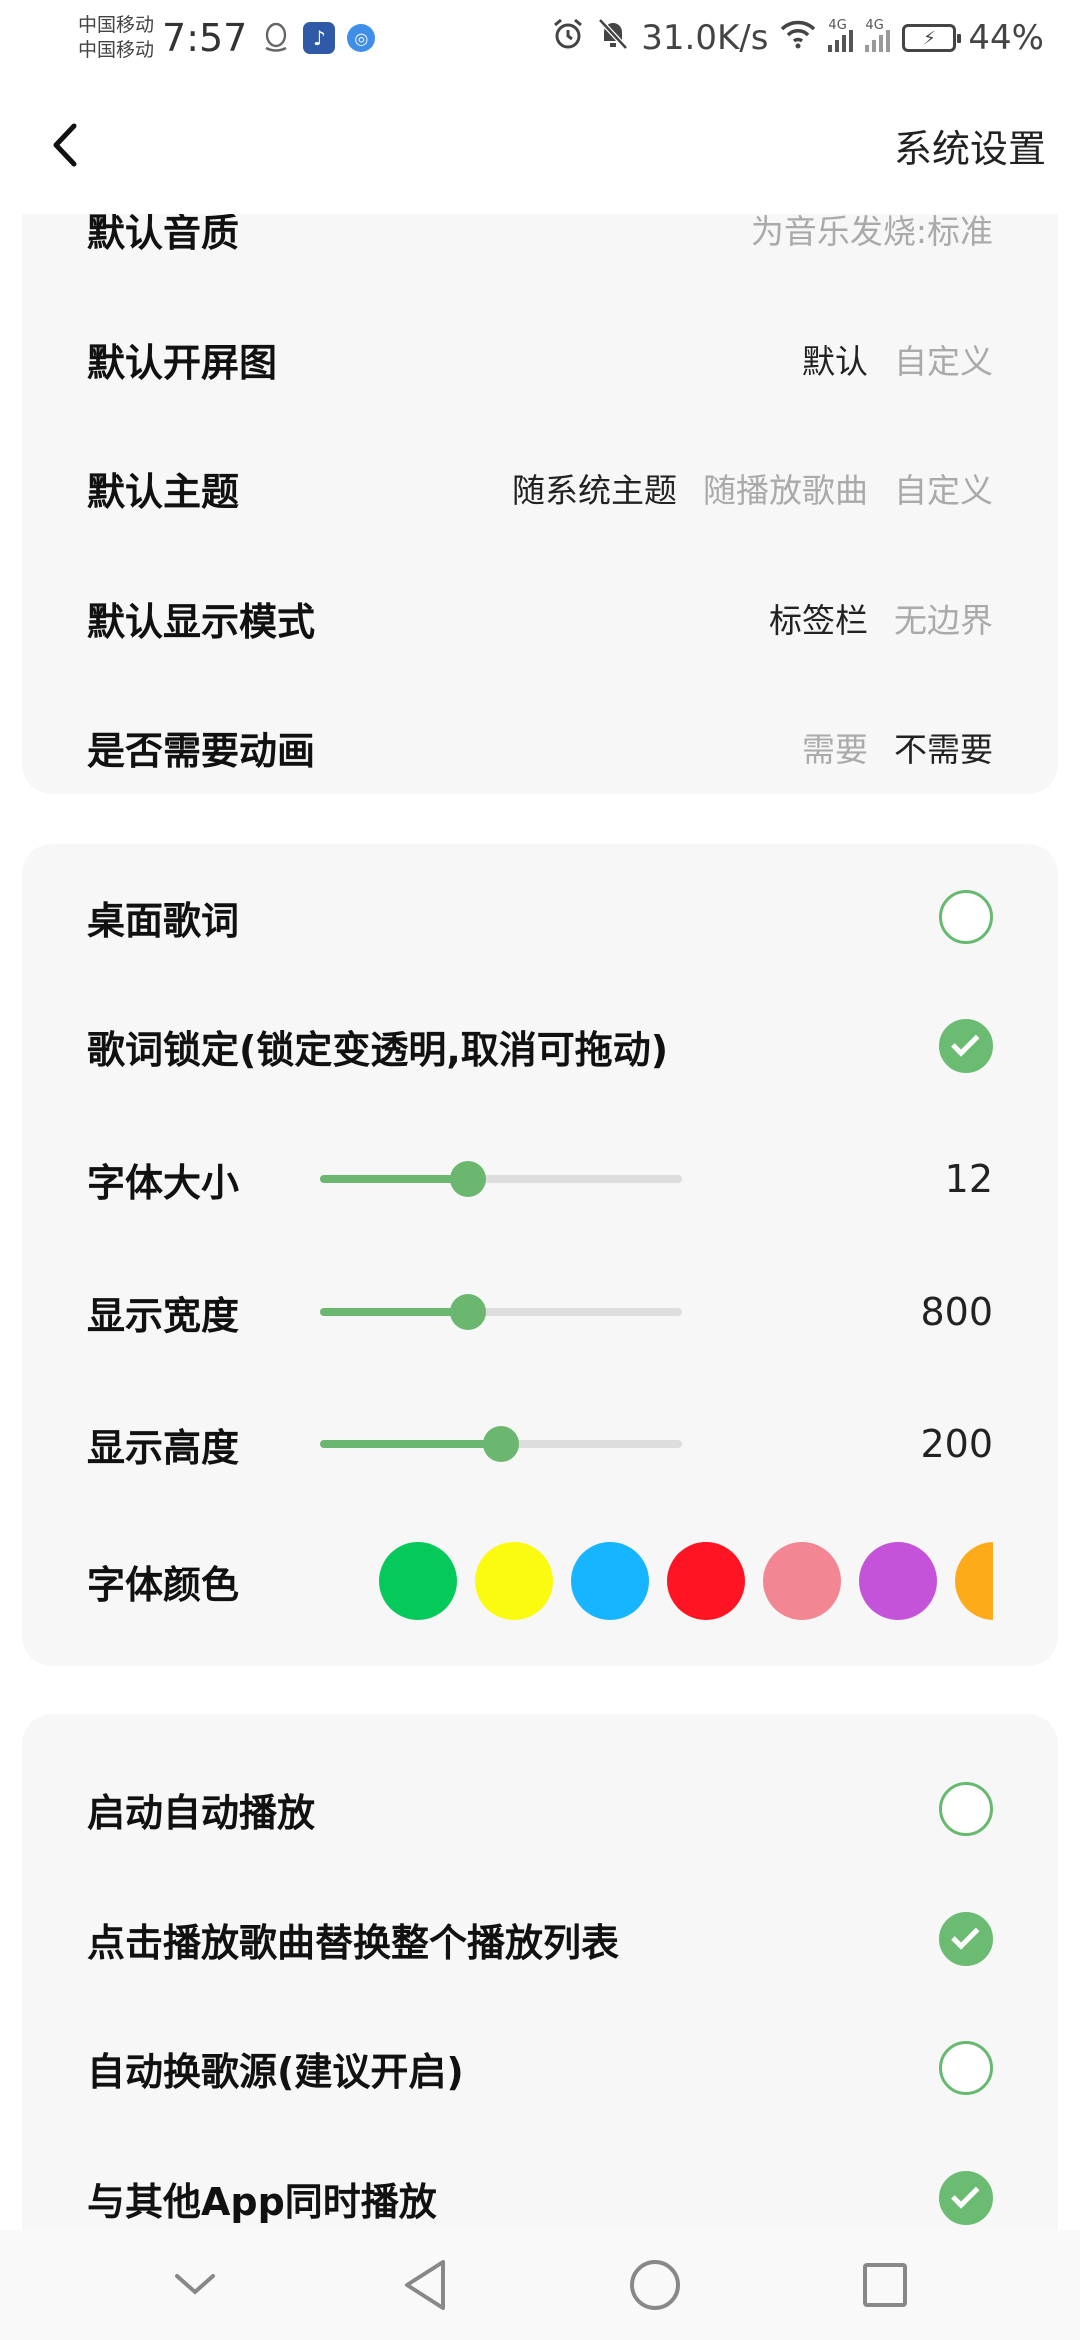 The width and height of the screenshot is (1080, 2340). What do you see at coordinates (540, 747) in the screenshot?
I see `animation-row: 是否需要动画 需要 不需要` at bounding box center [540, 747].